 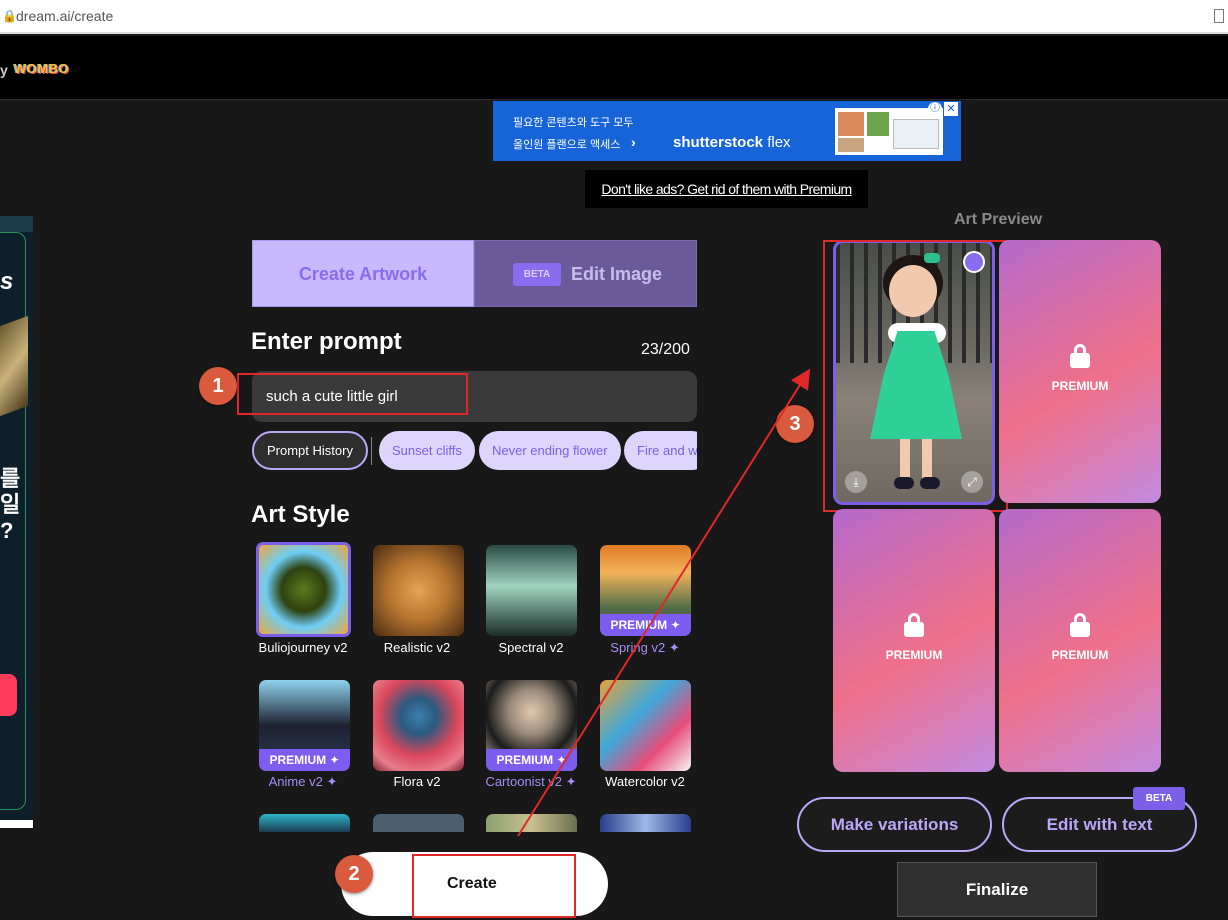 What do you see at coordinates (617, 274) in the screenshot?
I see `tab-edit-label: Edit Image` at bounding box center [617, 274].